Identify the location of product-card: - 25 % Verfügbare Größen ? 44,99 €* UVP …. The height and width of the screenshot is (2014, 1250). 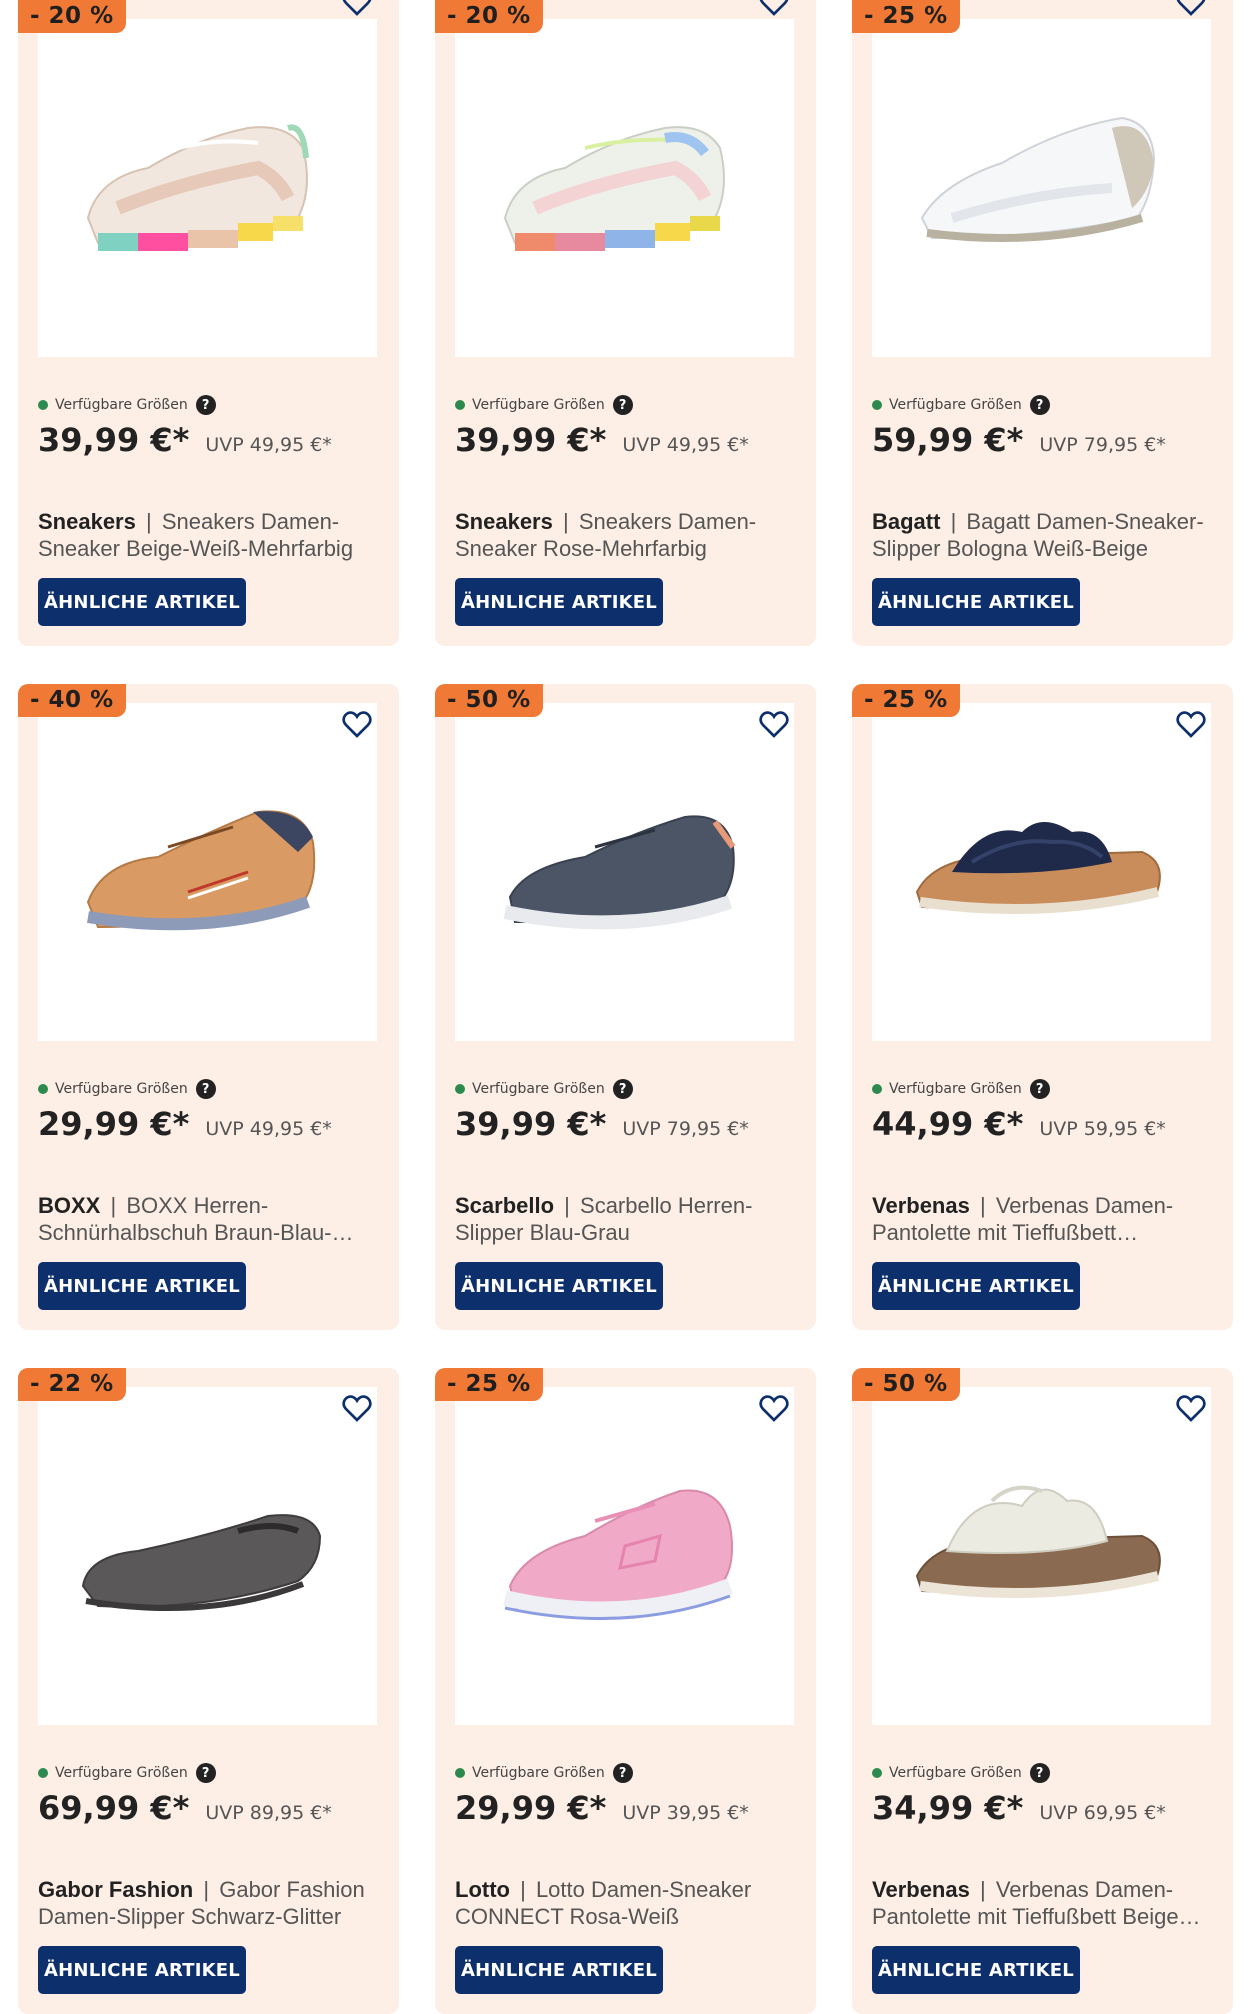
(1042, 1007).